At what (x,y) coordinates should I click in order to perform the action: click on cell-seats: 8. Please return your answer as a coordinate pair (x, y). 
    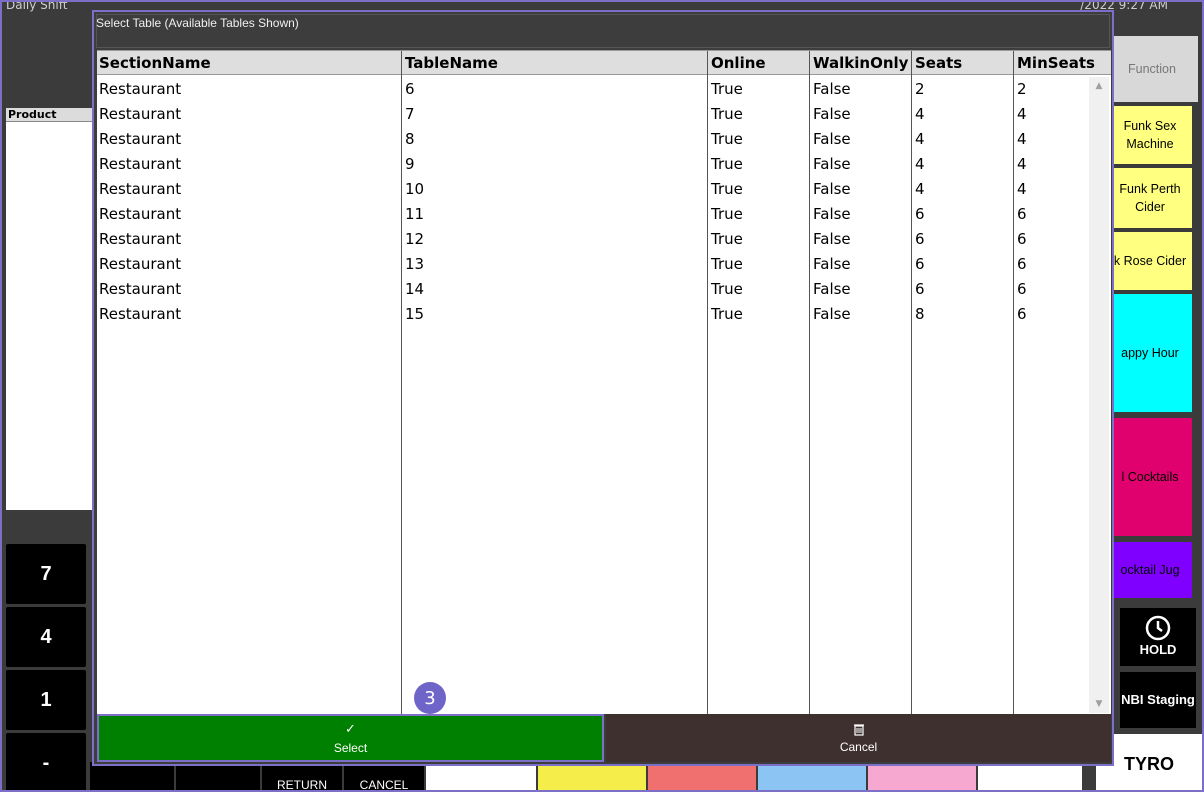
    Looking at the image, I should click on (920, 314).